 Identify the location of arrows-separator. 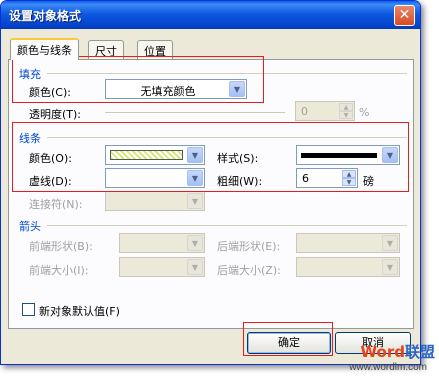
(227, 225).